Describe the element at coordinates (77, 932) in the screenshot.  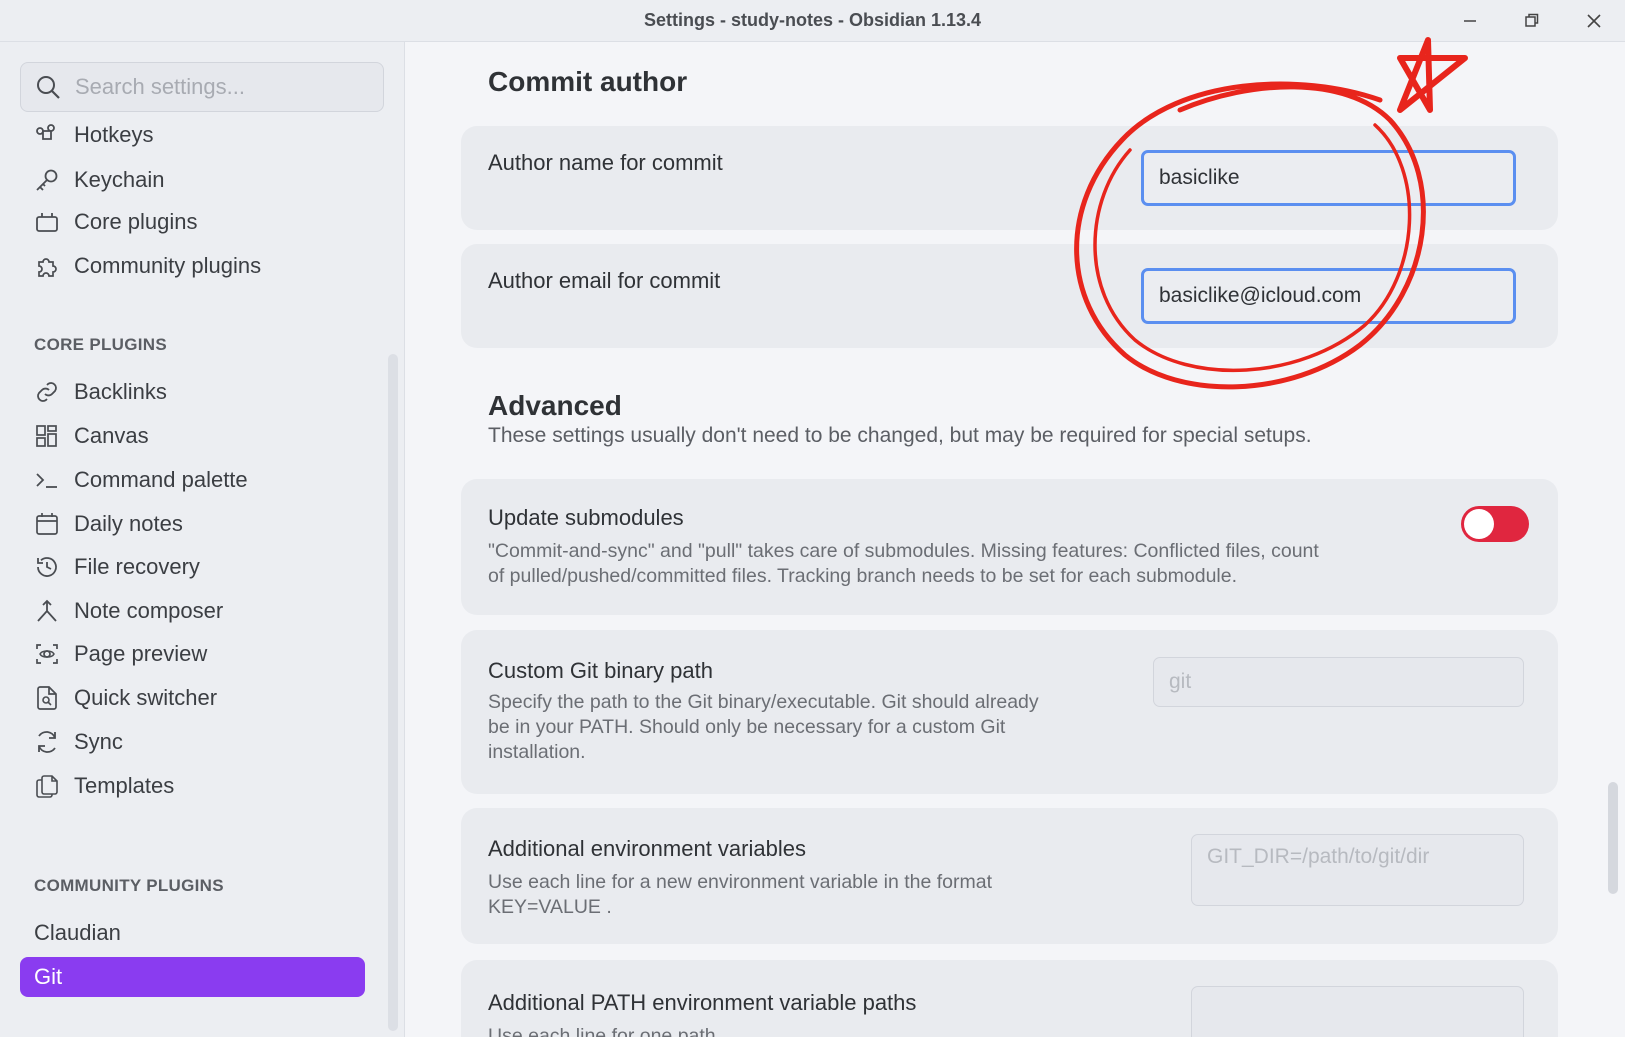
I see `sidebar-item-label: Claudian` at that location.